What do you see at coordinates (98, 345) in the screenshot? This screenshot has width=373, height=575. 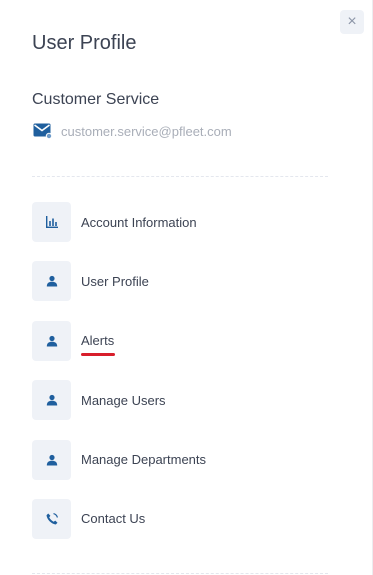 I see `menu-label-active: Alerts` at bounding box center [98, 345].